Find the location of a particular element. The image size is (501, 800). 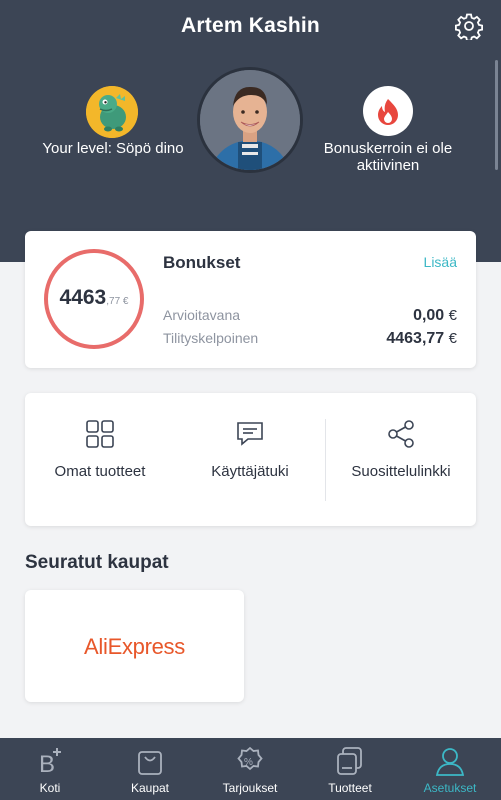

tab-tarjoukset: % Tarjoukset is located at coordinates (250, 769).